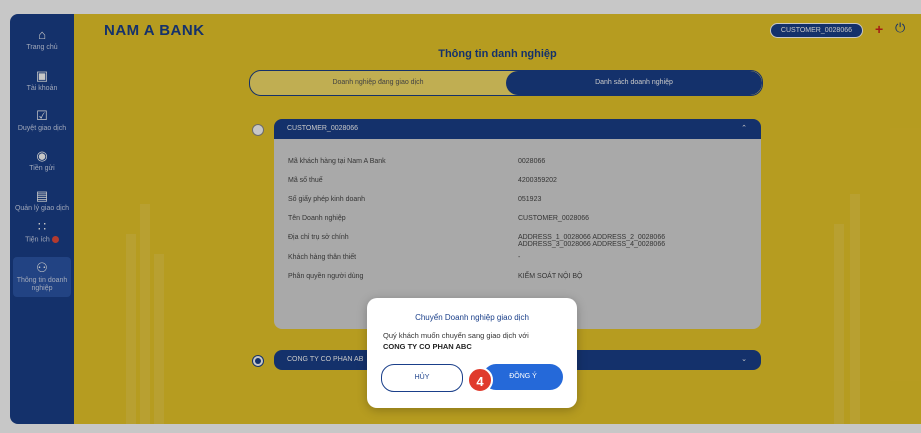  Describe the element at coordinates (472, 317) in the screenshot. I see `dialog-title: Chuyển Doanh nghiệp giao dịch` at that location.